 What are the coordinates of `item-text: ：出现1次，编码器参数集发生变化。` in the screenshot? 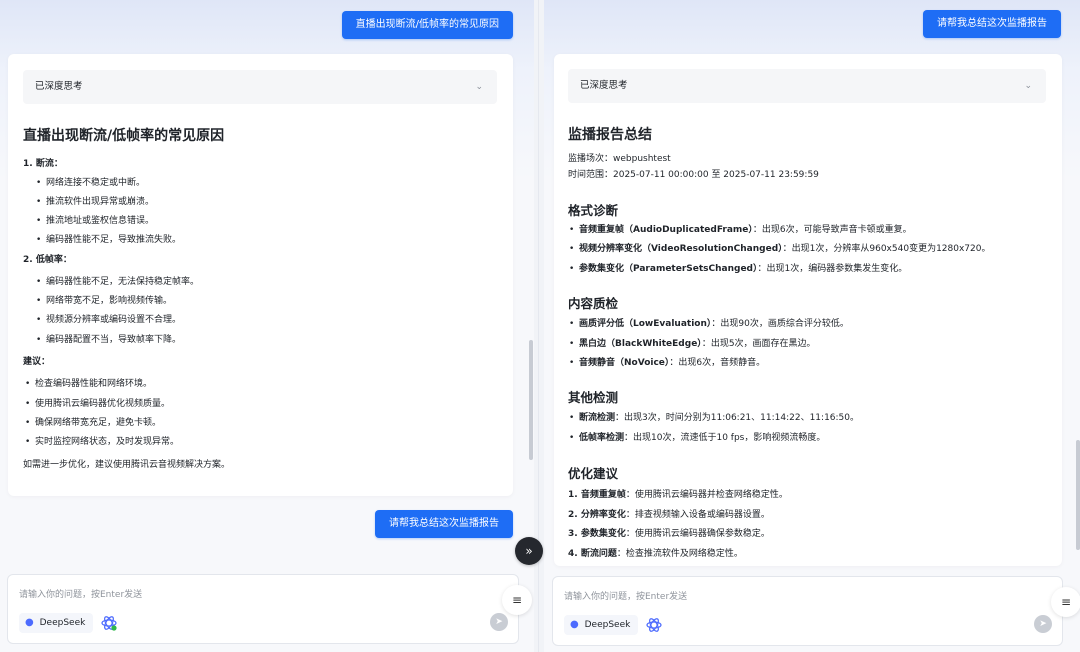 It's located at (832, 269).